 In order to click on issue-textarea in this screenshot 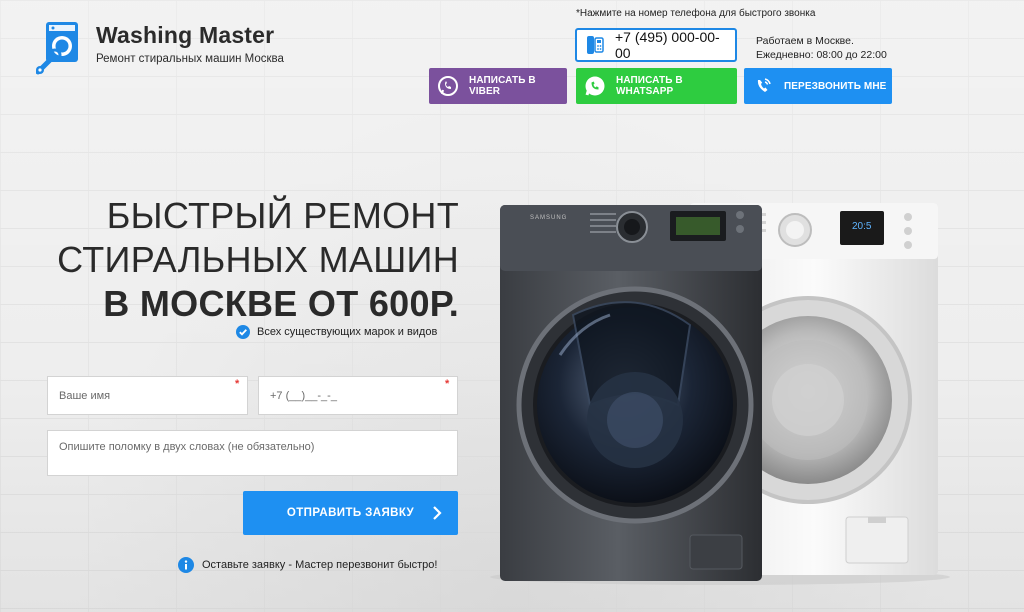, I will do `click(252, 453)`.